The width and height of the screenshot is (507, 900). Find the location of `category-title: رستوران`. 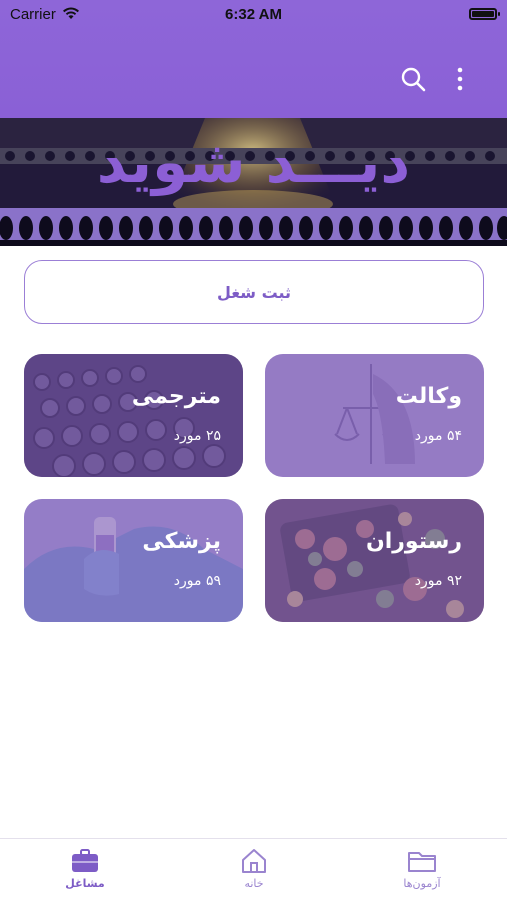

category-title: رستوران is located at coordinates (413, 541).